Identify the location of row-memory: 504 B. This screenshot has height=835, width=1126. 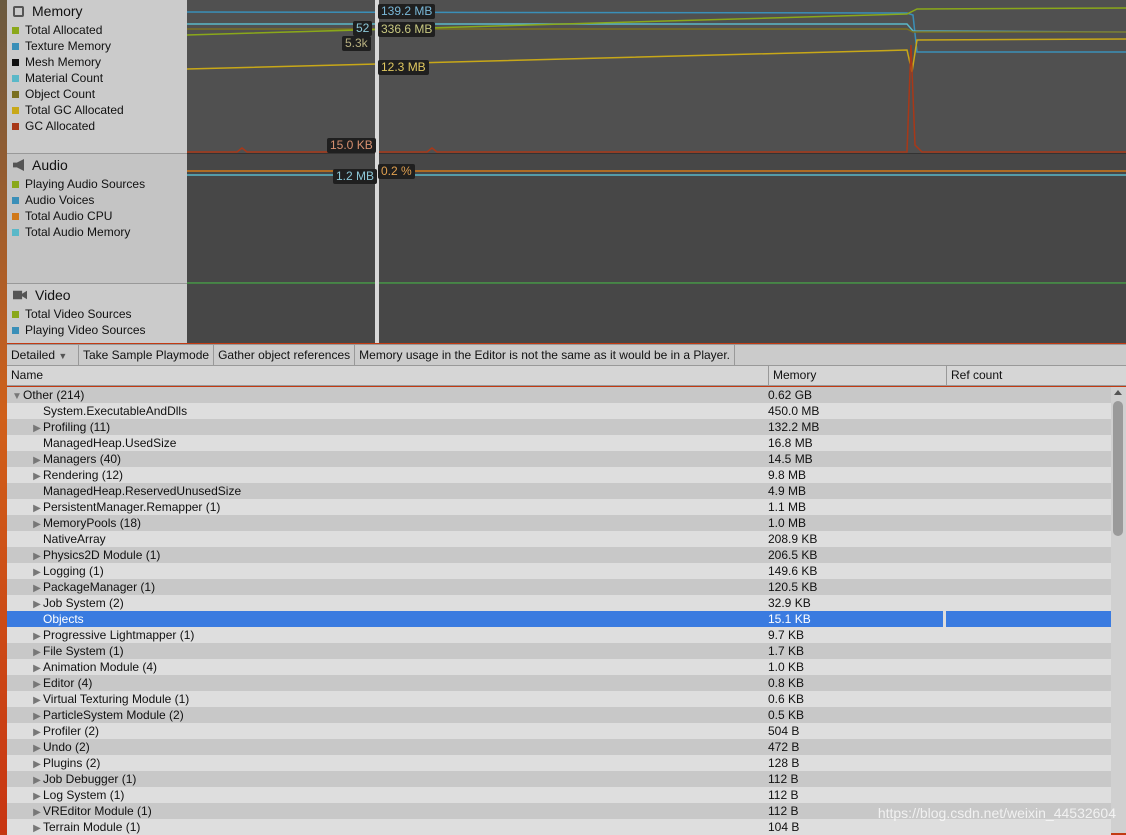
(784, 731).